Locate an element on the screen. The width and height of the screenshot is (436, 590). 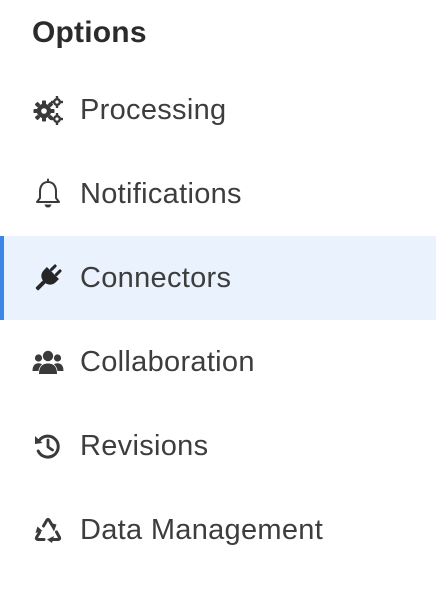
menu-item-label: Revisions is located at coordinates (144, 445).